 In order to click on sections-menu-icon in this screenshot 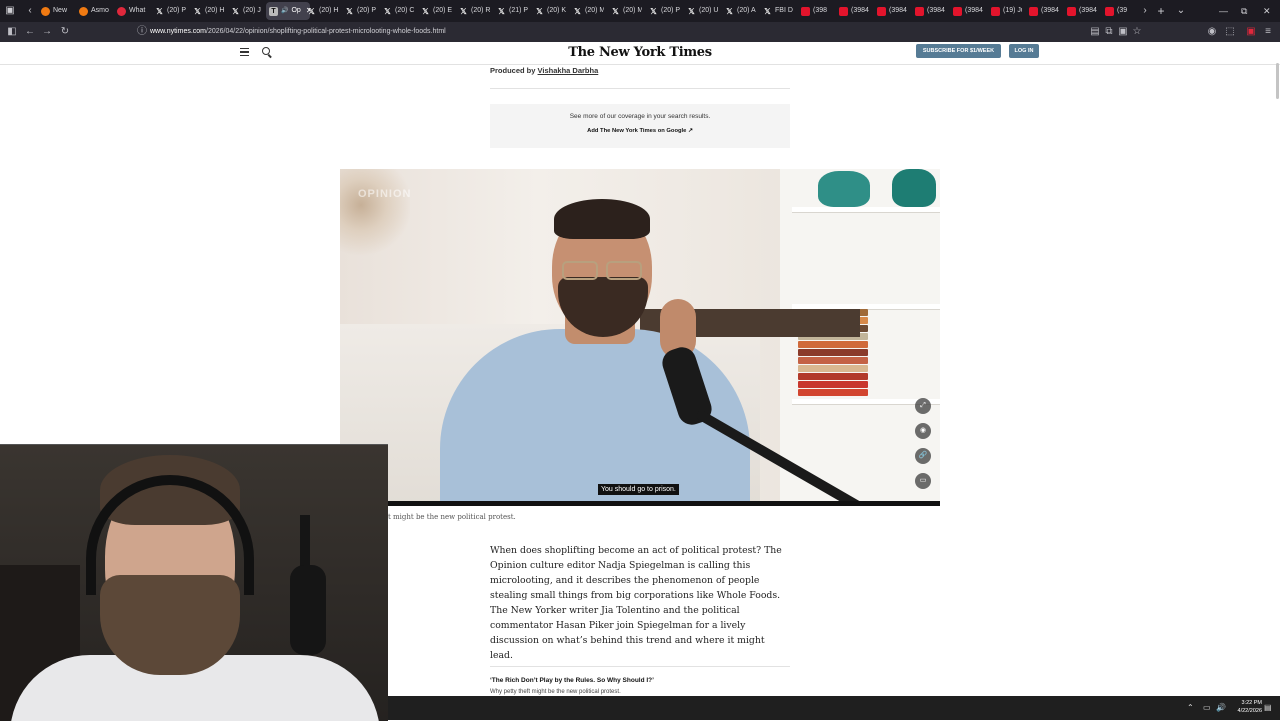, I will do `click(244, 52)`.